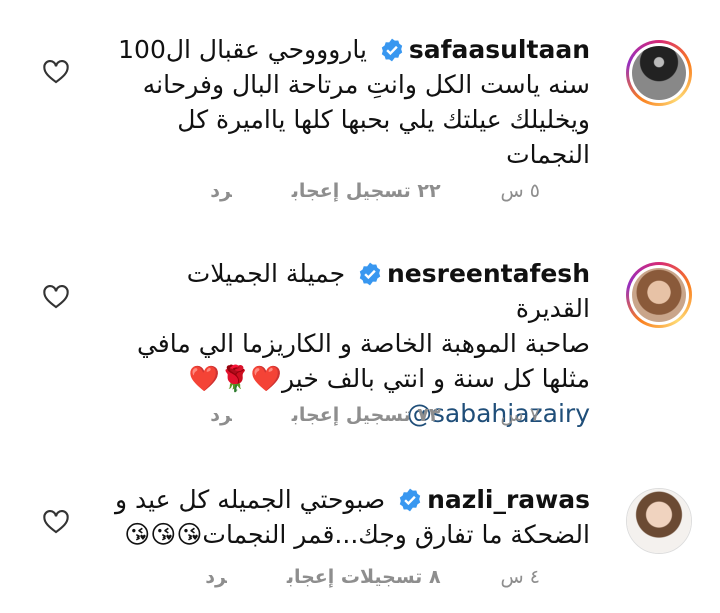 The image size is (720, 613). I want to click on comment-username: nesreentafesh, so click(488, 273).